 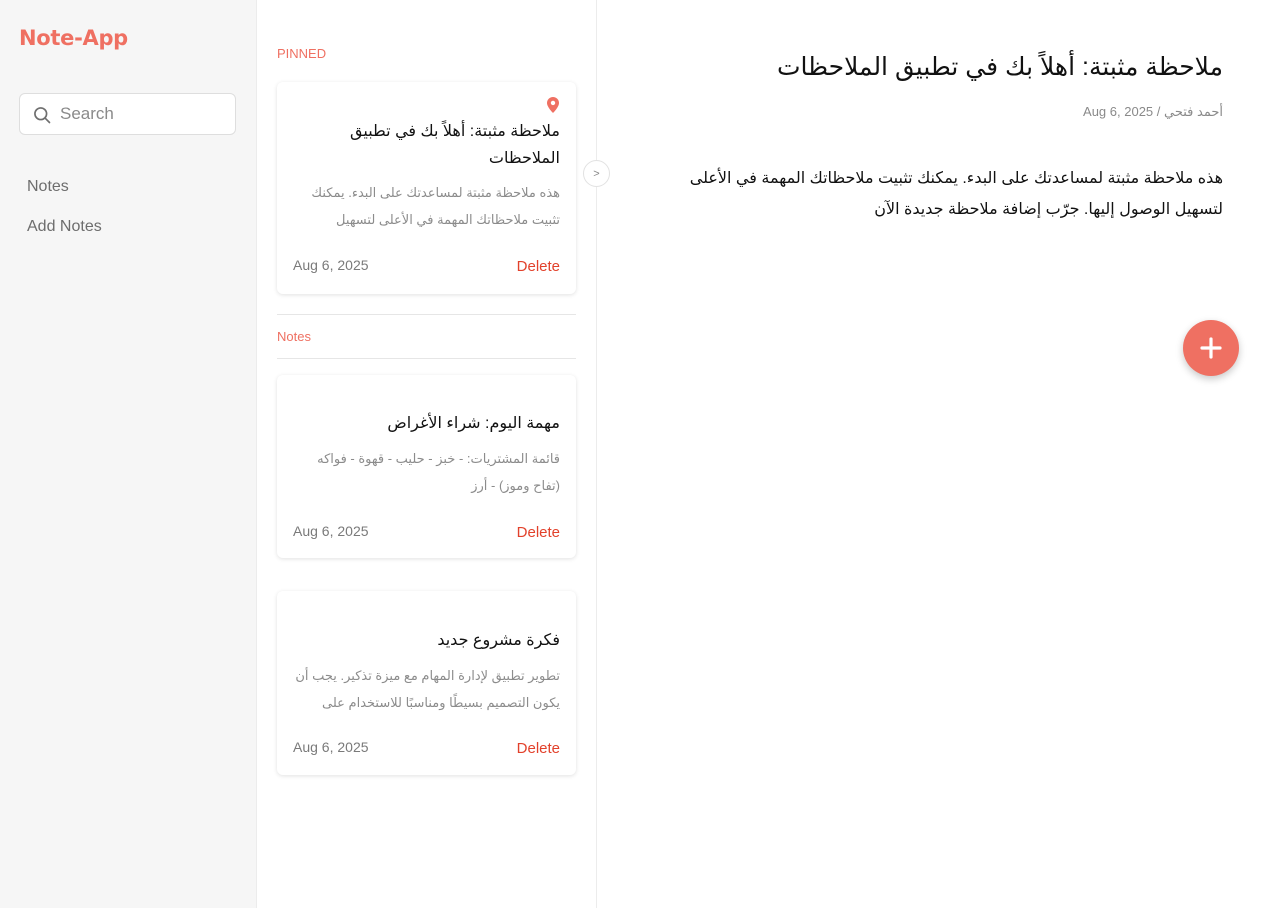 I want to click on notes-section-label: Notes, so click(x=294, y=336).